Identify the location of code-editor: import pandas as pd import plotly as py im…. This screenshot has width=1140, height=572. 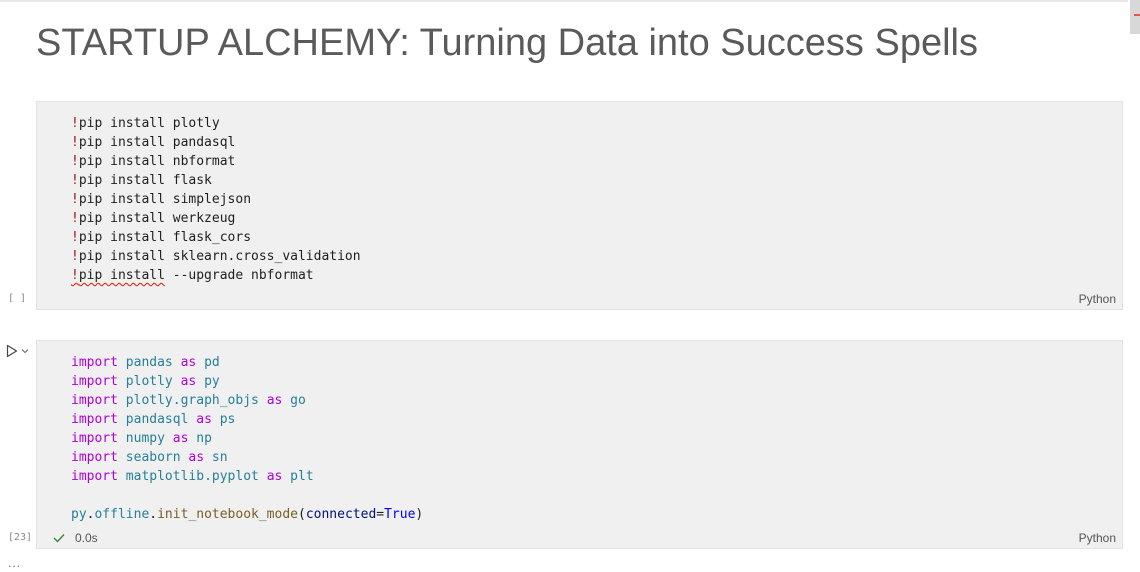
(247, 438).